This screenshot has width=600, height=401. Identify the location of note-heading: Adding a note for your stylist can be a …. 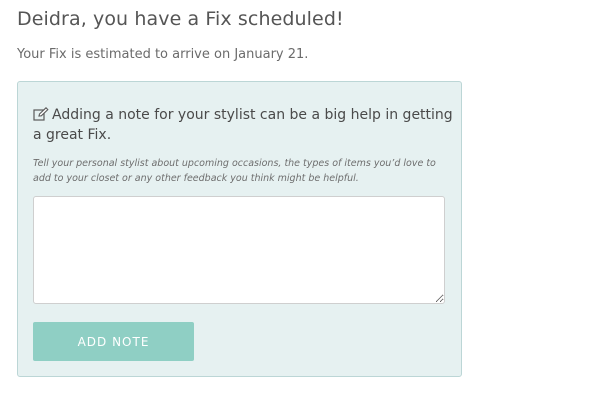
(243, 125).